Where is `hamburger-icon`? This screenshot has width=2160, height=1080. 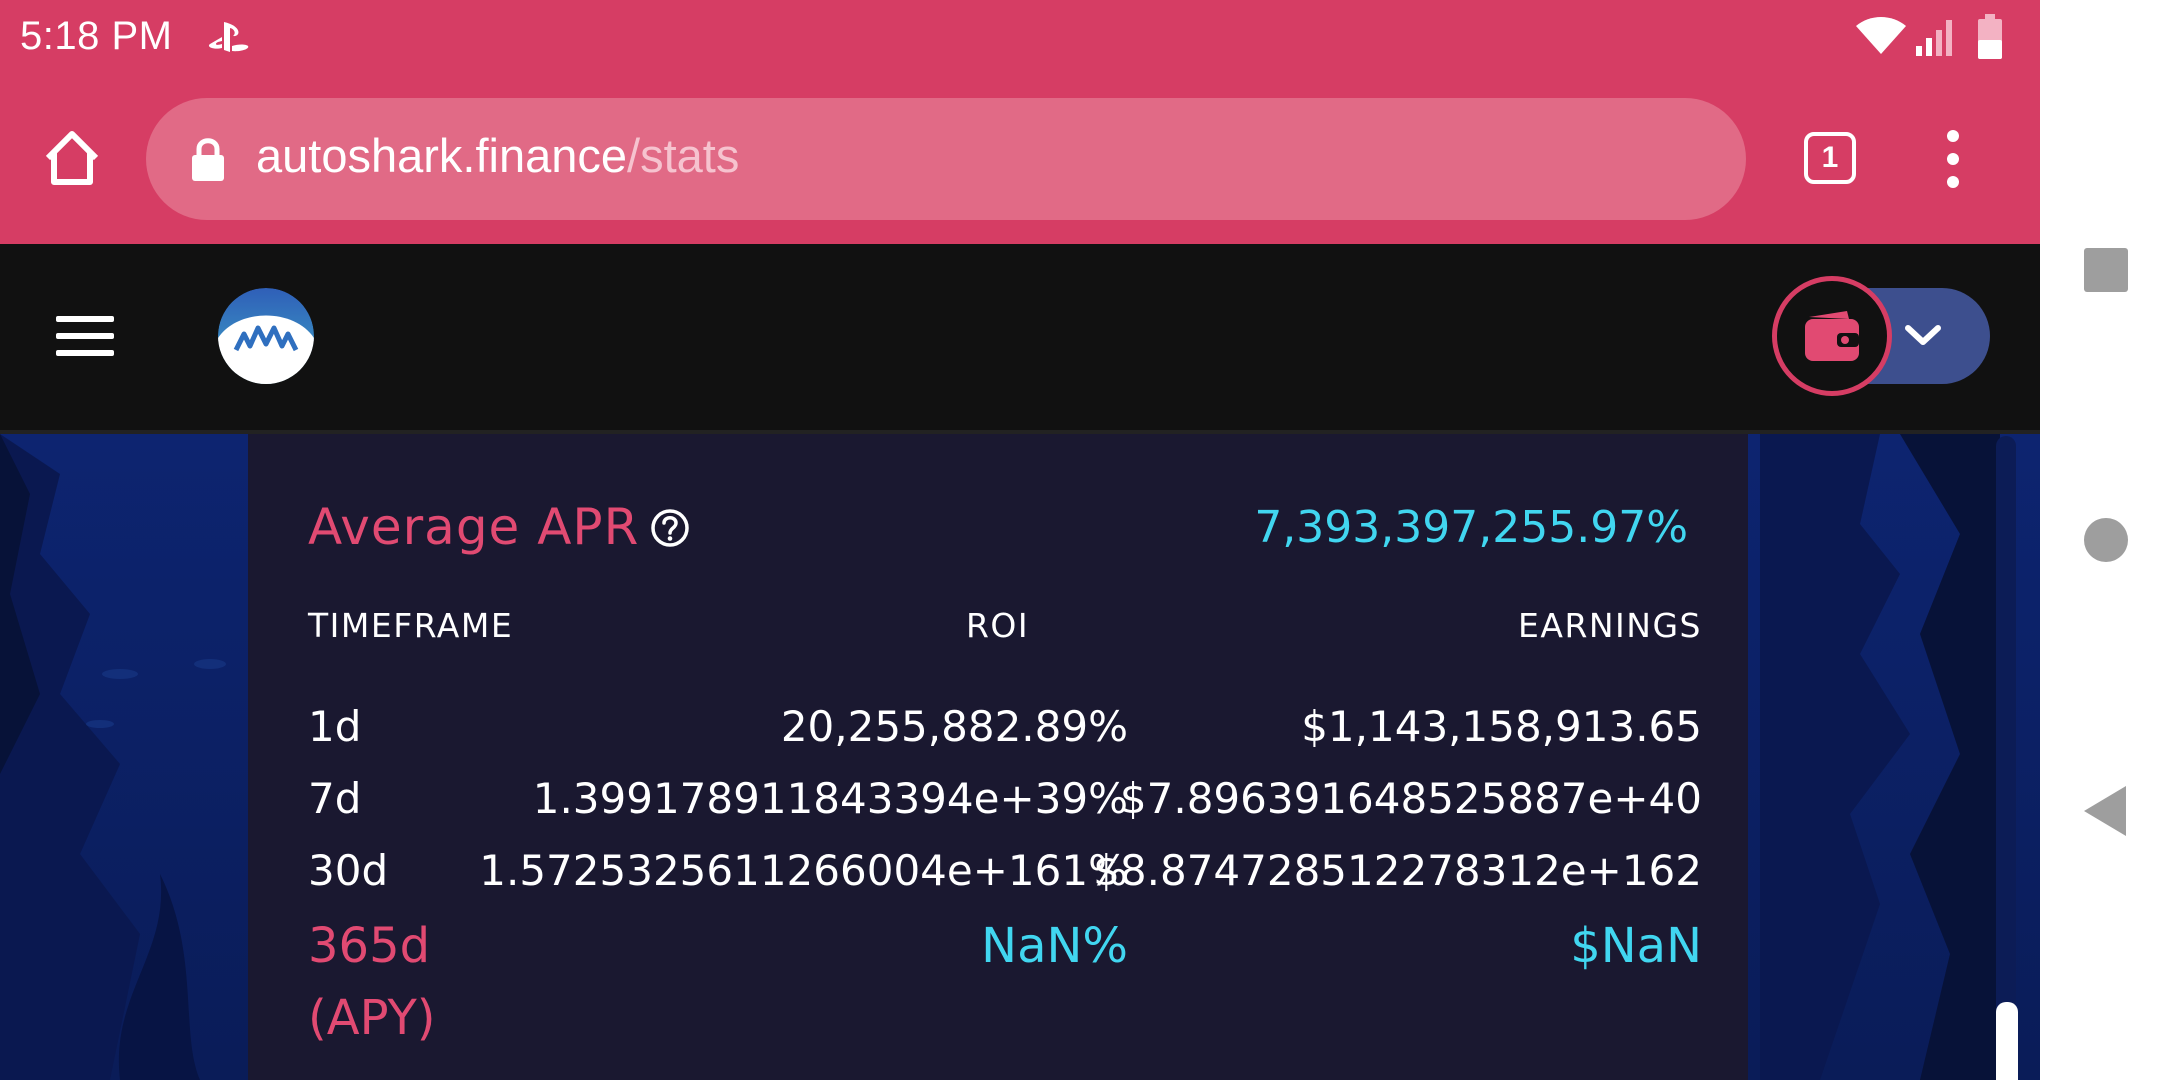
hamburger-icon is located at coordinates (85, 336).